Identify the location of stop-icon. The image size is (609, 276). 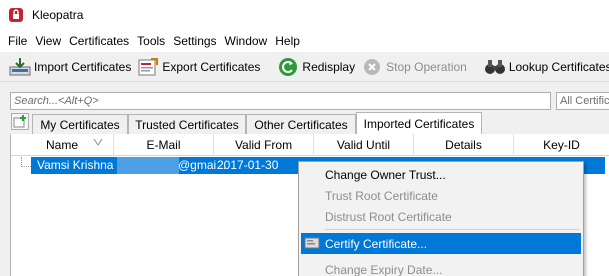
(372, 66).